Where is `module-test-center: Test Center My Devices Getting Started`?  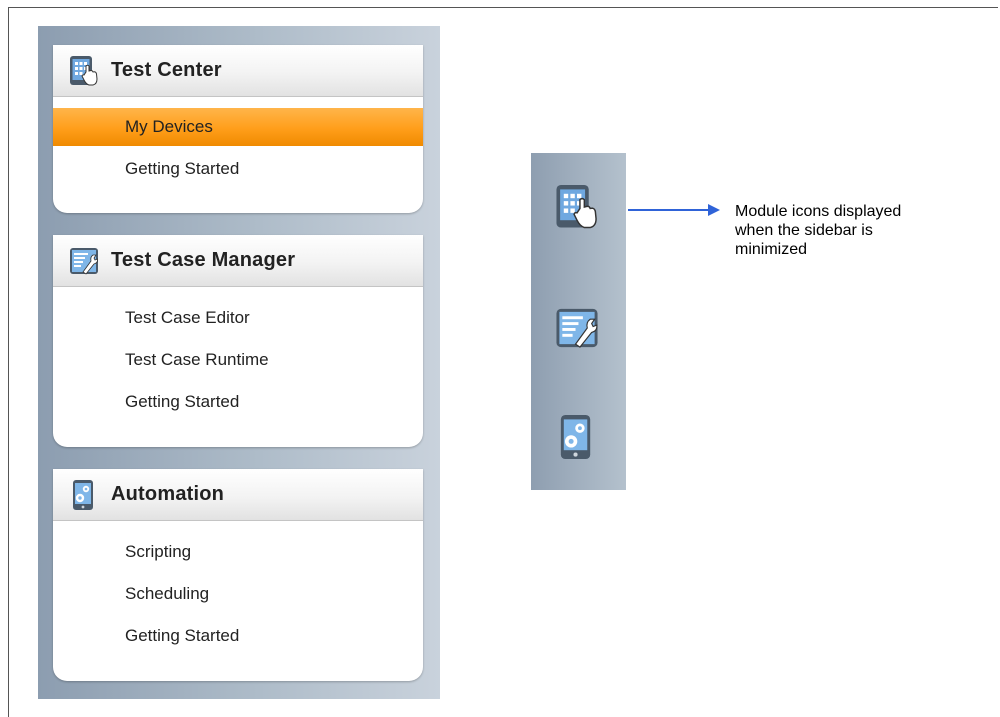
module-test-center: Test Center My Devices Getting Started is located at coordinates (238, 129).